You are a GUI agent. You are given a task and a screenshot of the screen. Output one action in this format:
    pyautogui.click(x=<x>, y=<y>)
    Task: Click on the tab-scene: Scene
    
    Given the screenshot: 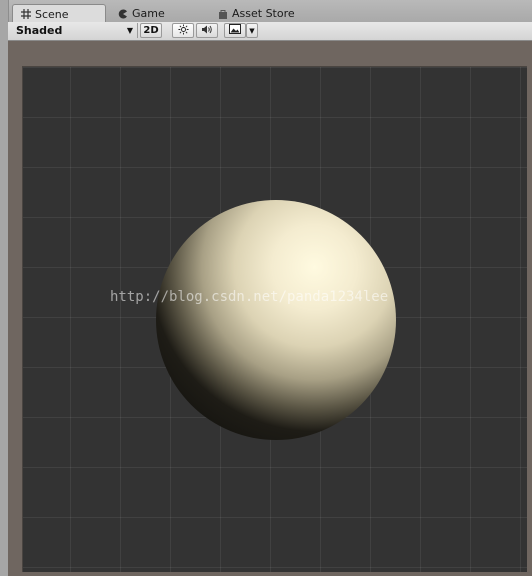 What is the action you would take?
    pyautogui.click(x=59, y=13)
    